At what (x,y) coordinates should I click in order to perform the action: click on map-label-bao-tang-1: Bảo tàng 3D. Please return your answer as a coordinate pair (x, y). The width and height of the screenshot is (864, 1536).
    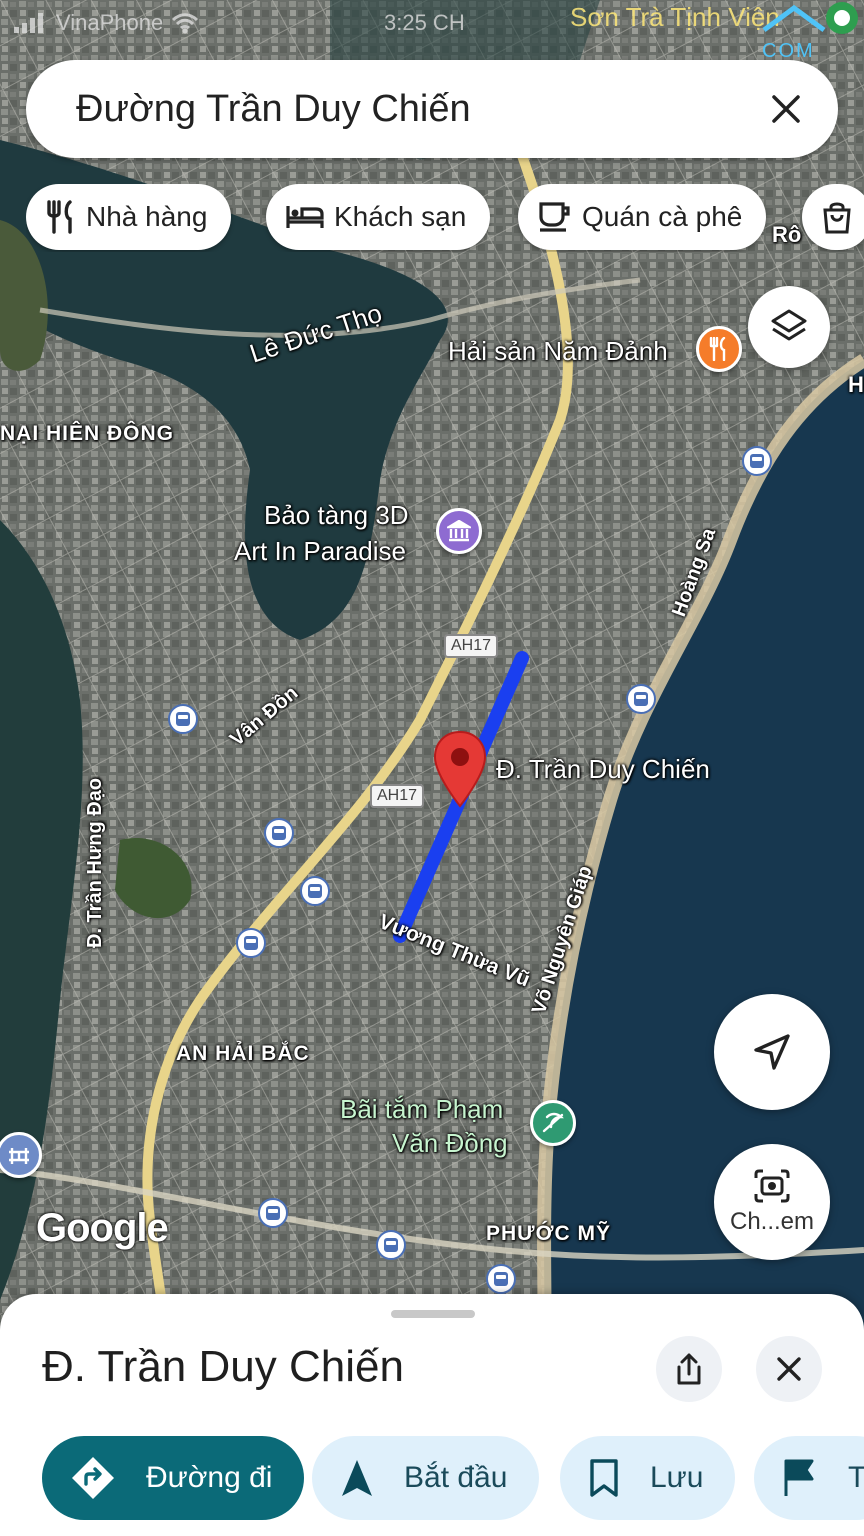
    Looking at the image, I should click on (336, 515).